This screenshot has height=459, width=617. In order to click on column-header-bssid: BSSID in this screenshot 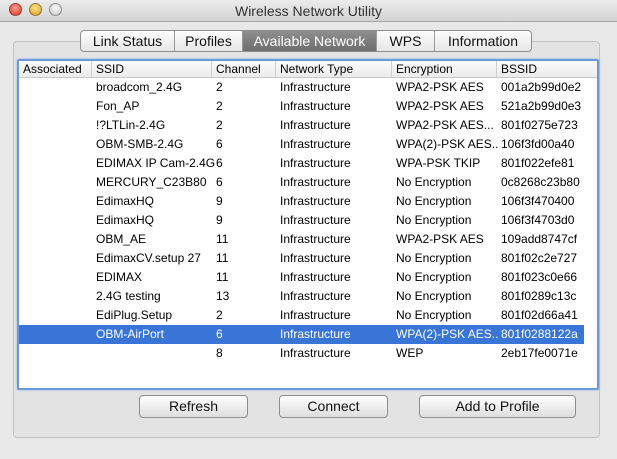, I will do `click(540, 69)`.